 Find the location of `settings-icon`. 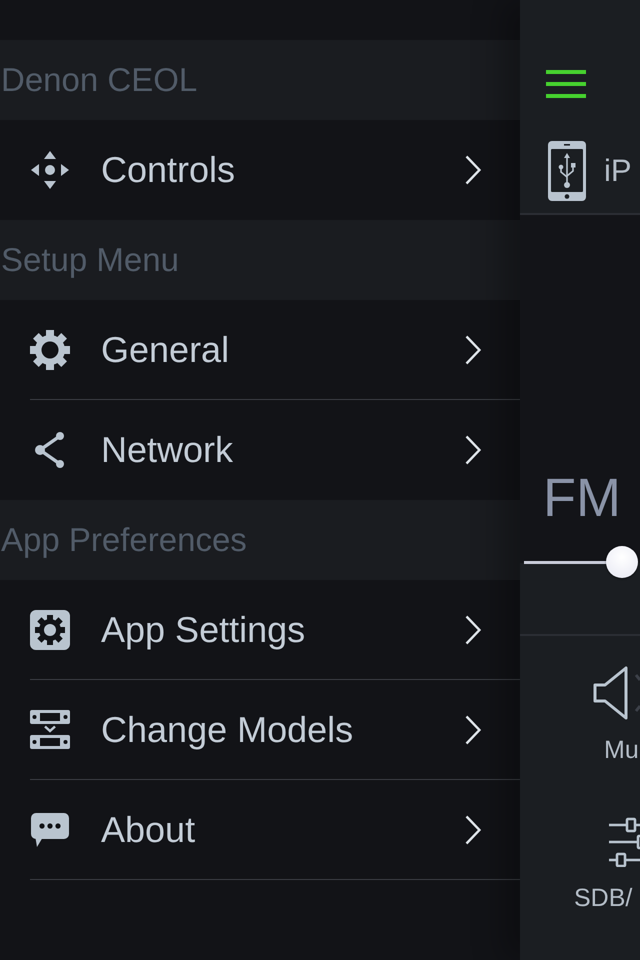

settings-icon is located at coordinates (50, 350).